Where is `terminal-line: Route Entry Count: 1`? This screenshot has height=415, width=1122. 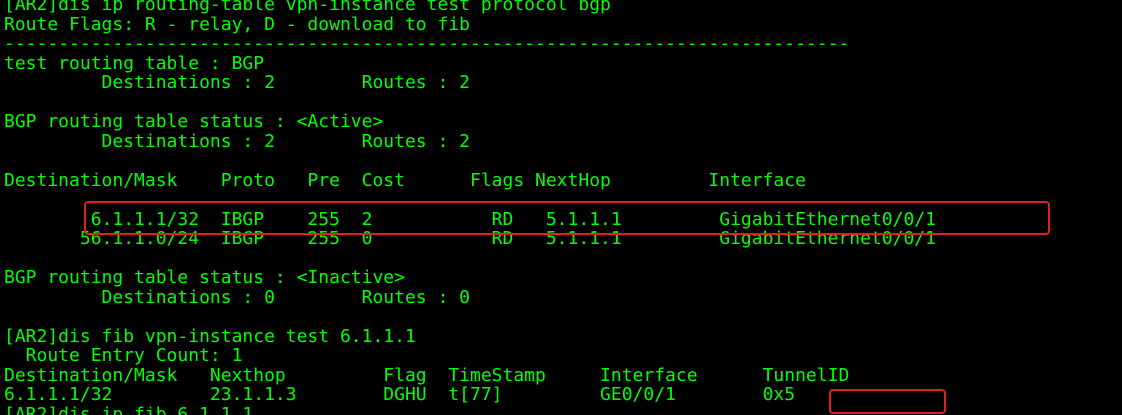 terminal-line: Route Entry Count: 1 is located at coordinates (123, 355).